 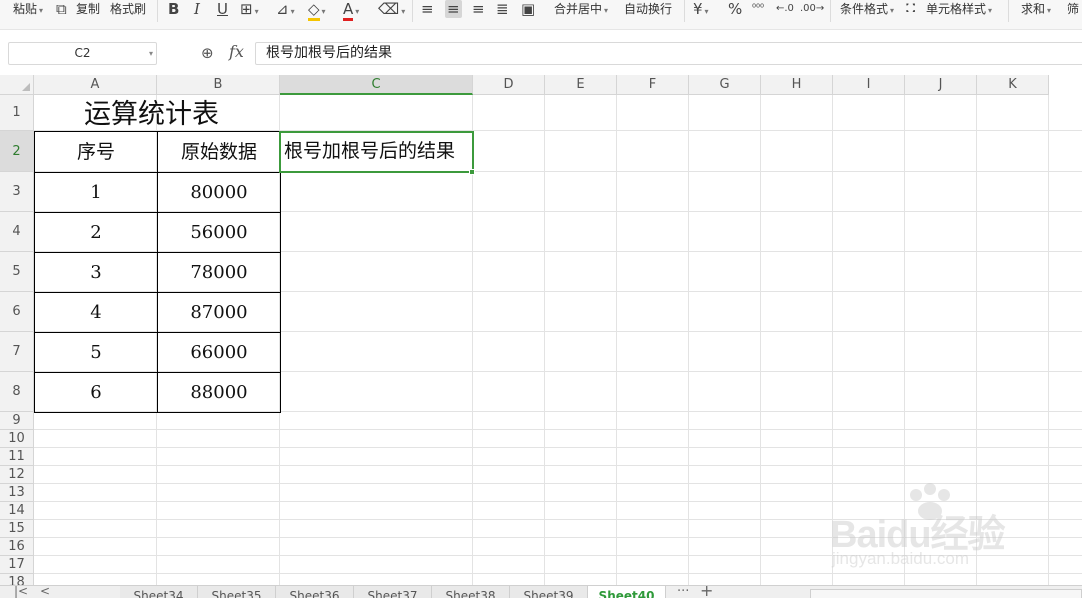 I want to click on cell-style-button: 单元格样式 ▾, so click(x=959, y=9).